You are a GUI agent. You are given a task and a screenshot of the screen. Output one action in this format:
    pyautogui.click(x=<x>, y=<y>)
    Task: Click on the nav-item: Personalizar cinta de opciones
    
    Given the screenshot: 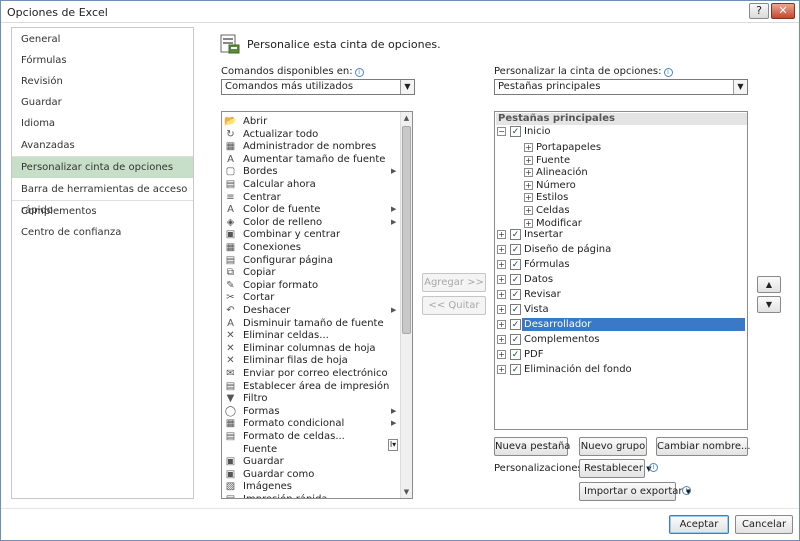 What is the action you would take?
    pyautogui.click(x=102, y=167)
    